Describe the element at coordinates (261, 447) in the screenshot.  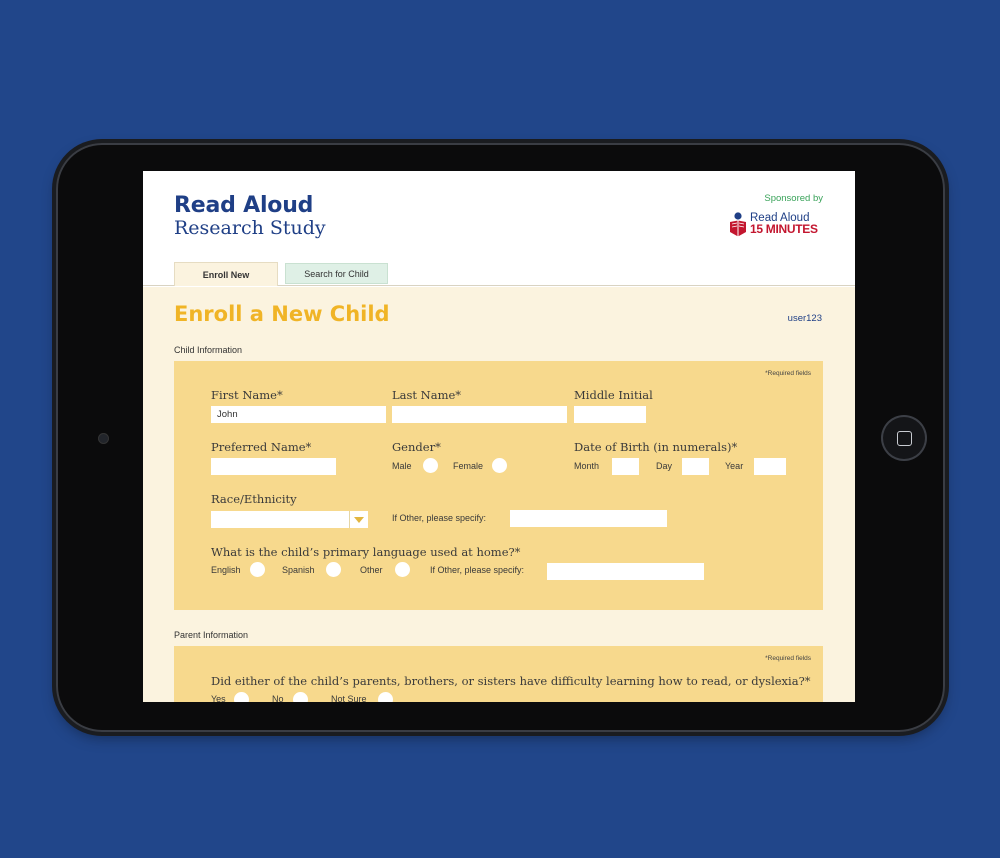
I see `preferred-name-label: Preferred Name*` at that location.